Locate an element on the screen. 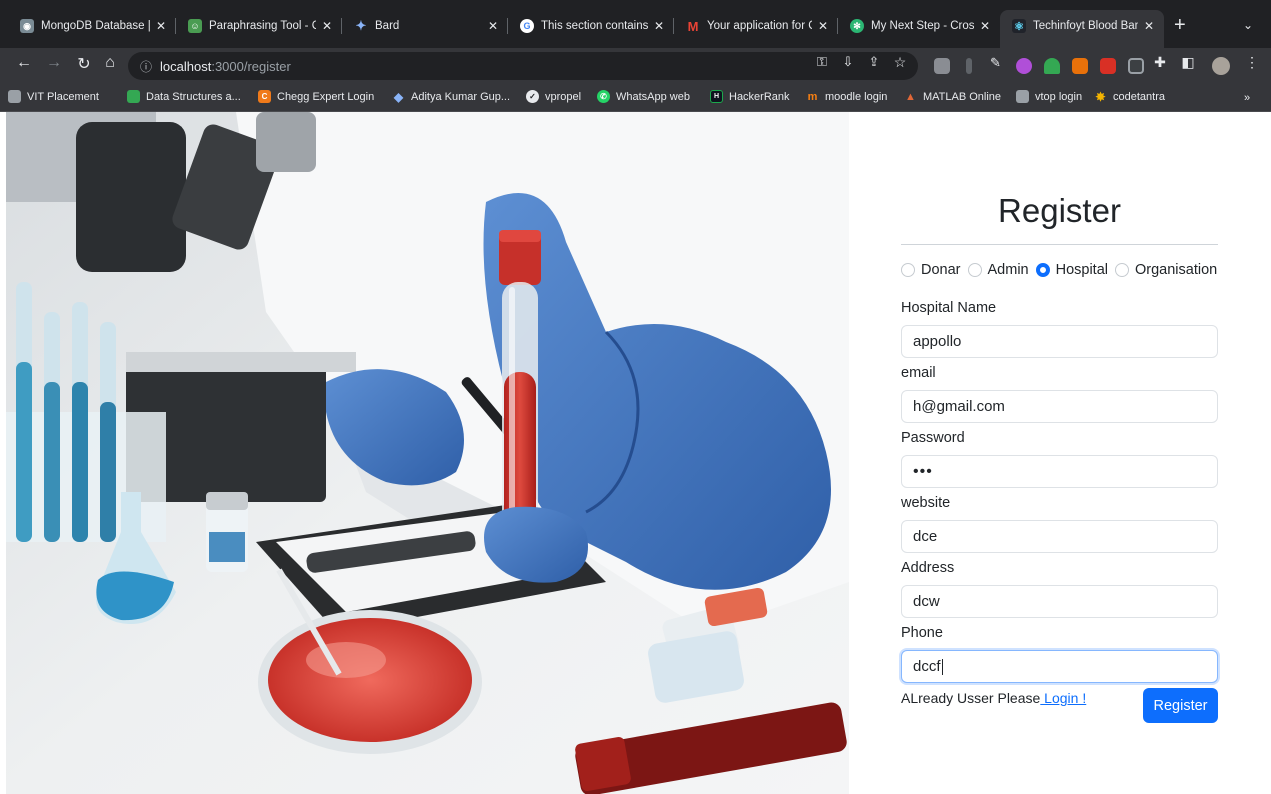  tab-paraphrasing: ☺ Paraphrasing Tool - C ✕ is located at coordinates (259, 29).